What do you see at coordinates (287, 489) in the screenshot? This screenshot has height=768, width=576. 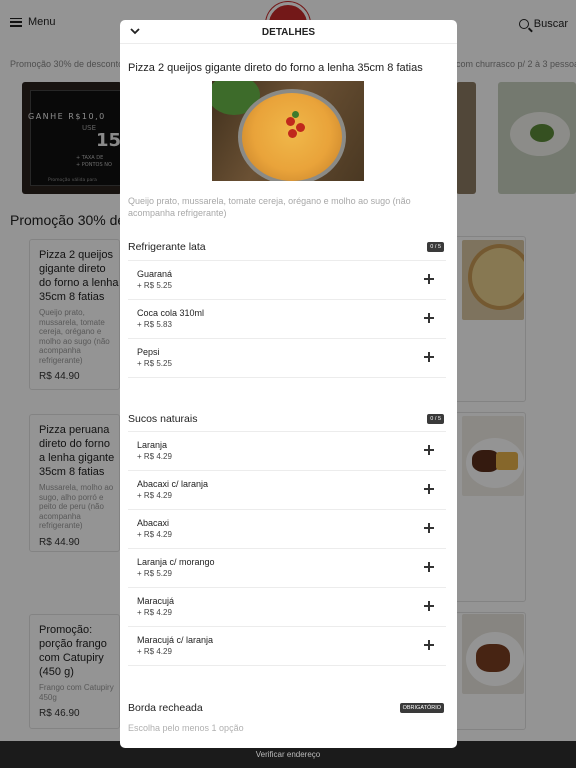 I see `option-row: Abacaxi c/ laranja + R$ 4.29` at bounding box center [287, 489].